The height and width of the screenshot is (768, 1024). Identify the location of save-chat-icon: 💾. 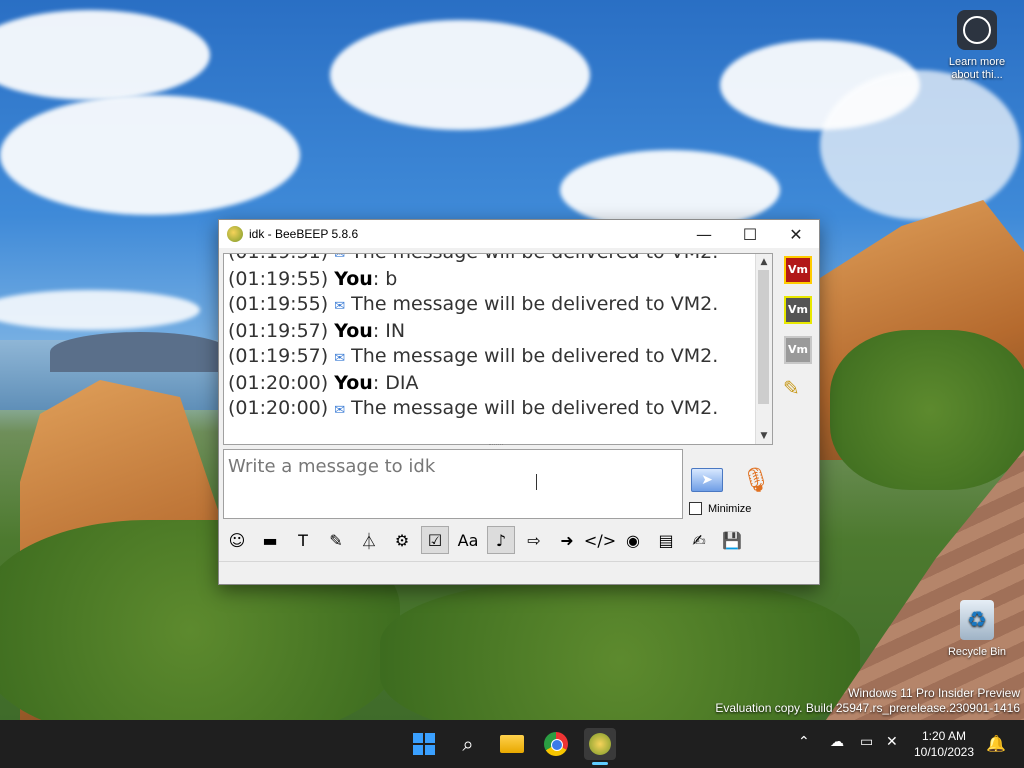
(732, 540).